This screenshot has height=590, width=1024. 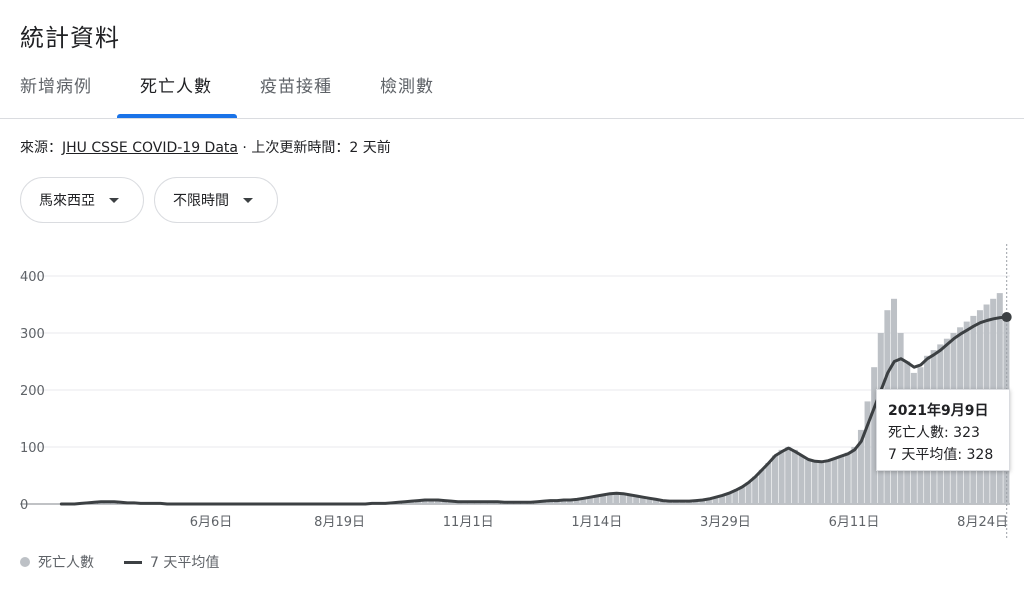 I want to click on y-tick-label: 200, so click(x=32, y=391).